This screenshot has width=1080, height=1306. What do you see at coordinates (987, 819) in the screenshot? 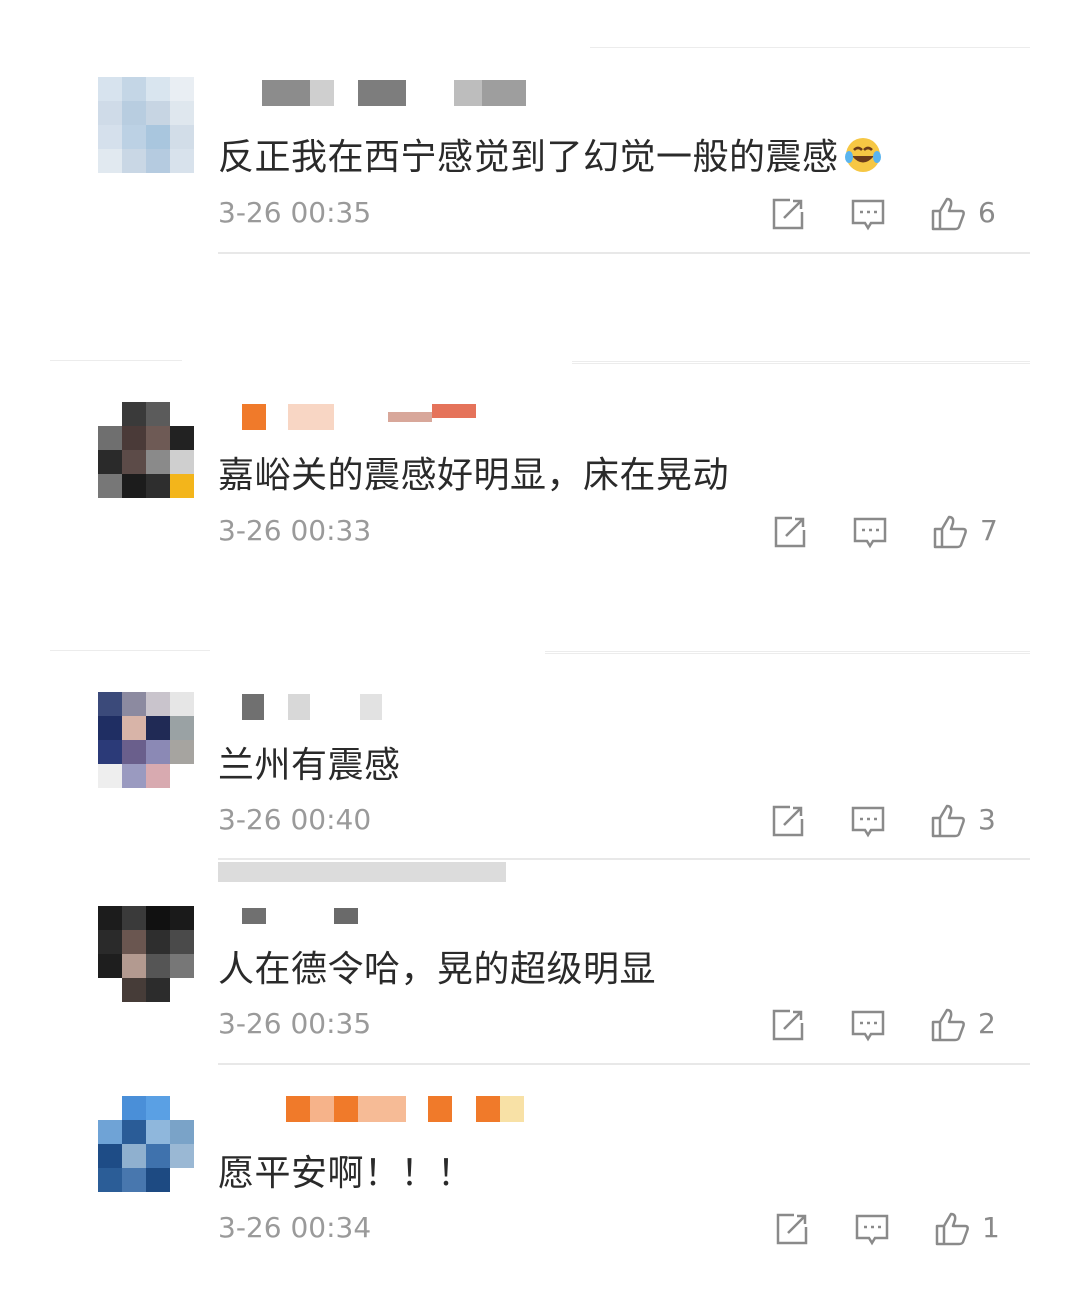
I see `like-count: 3` at bounding box center [987, 819].